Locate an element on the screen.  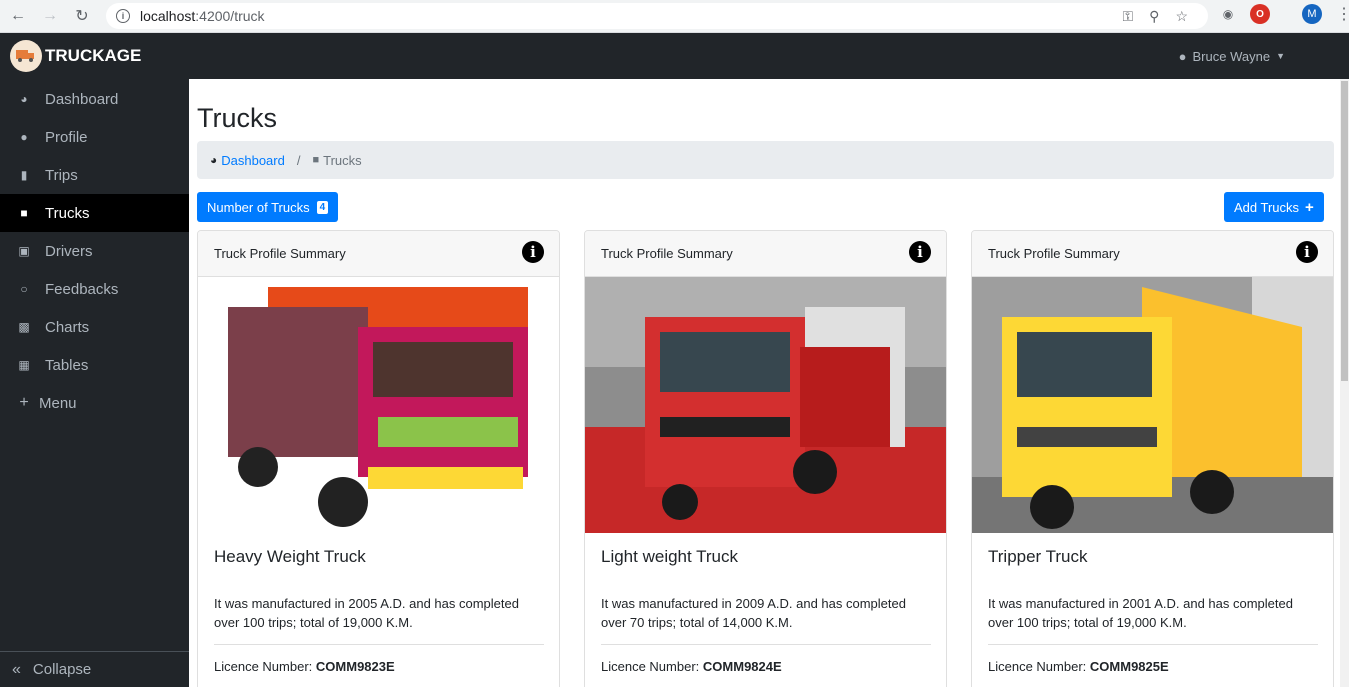
reload-icon: ↻ is located at coordinates (82, 16).